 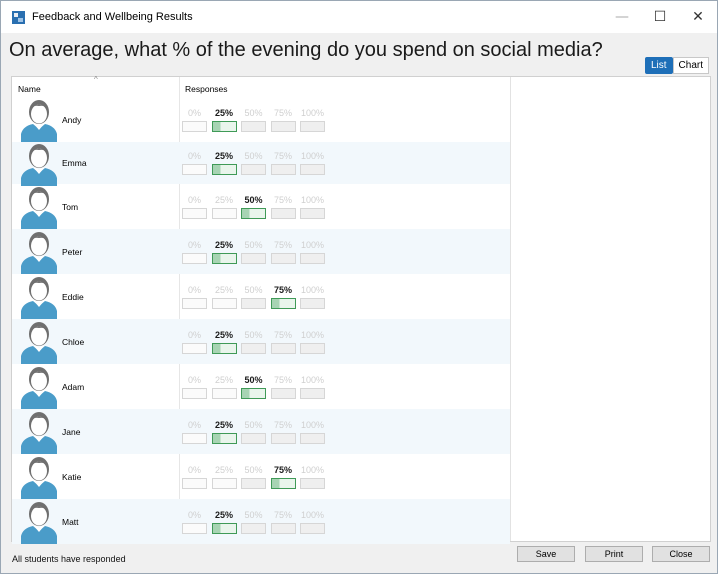 I want to click on student-row: Emma 0% 25% 50% 75% 100%, so click(x=261, y=164).